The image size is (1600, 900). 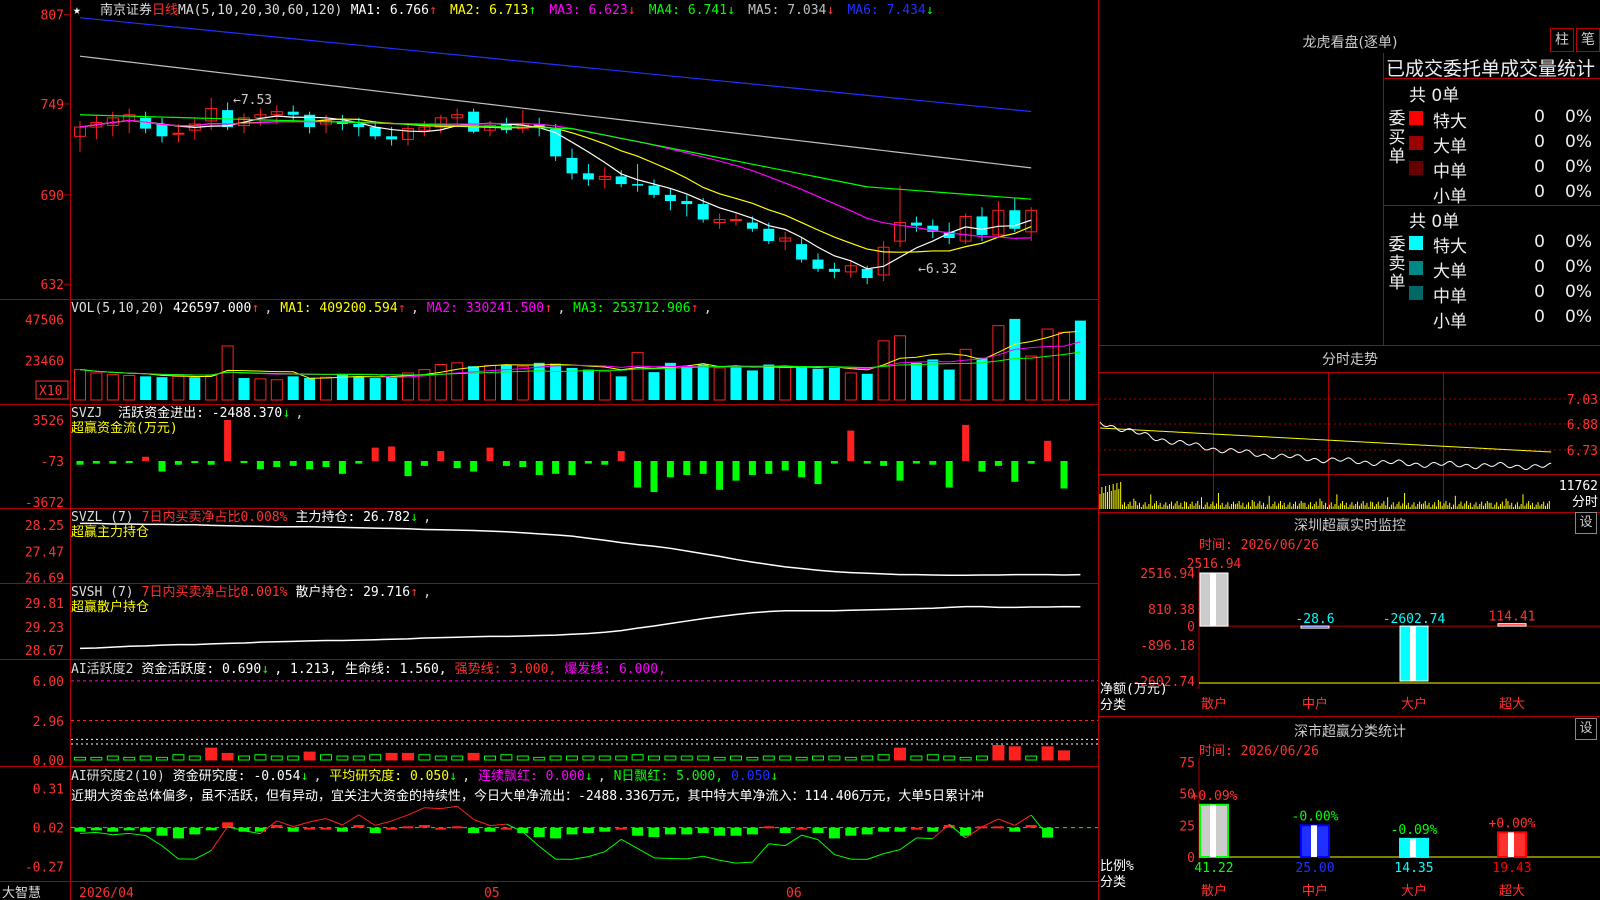 What do you see at coordinates (1350, 526) in the screenshot?
I see `monitor-title: 深圳超赢实时监控` at bounding box center [1350, 526].